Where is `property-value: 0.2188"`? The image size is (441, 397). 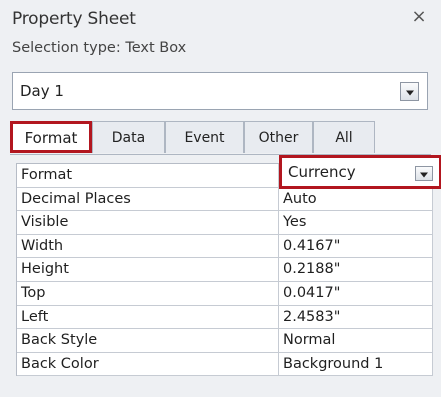 property-value: 0.2188" is located at coordinates (356, 269).